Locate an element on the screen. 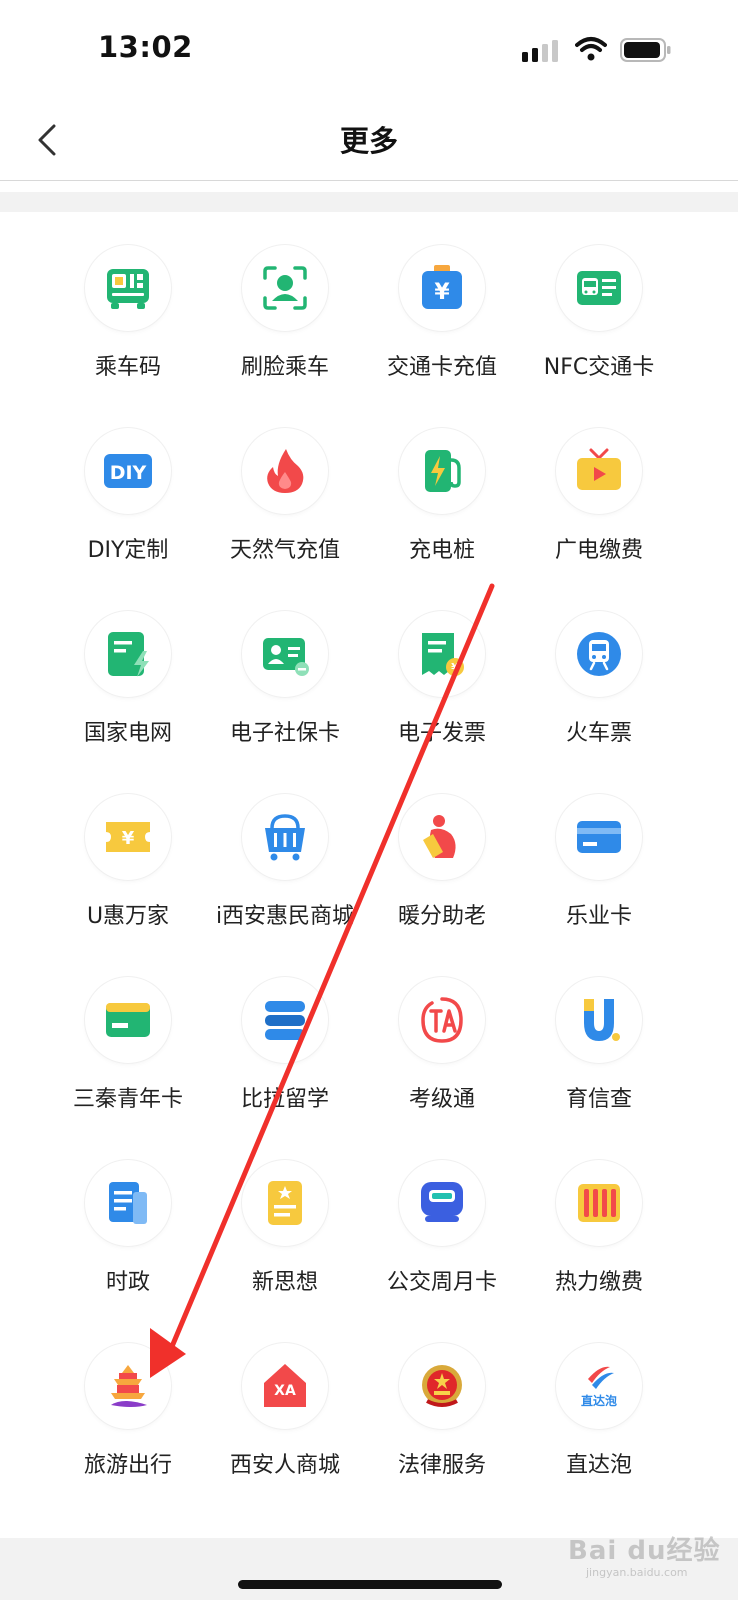 Image resolution: width=738 pixels, height=1600 pixels. yuan-card-icon: ¥ is located at coordinates (442, 288).